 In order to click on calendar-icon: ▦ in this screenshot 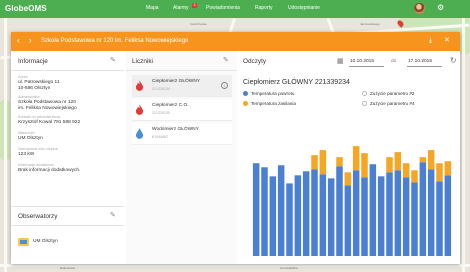, I will do `click(340, 61)`.